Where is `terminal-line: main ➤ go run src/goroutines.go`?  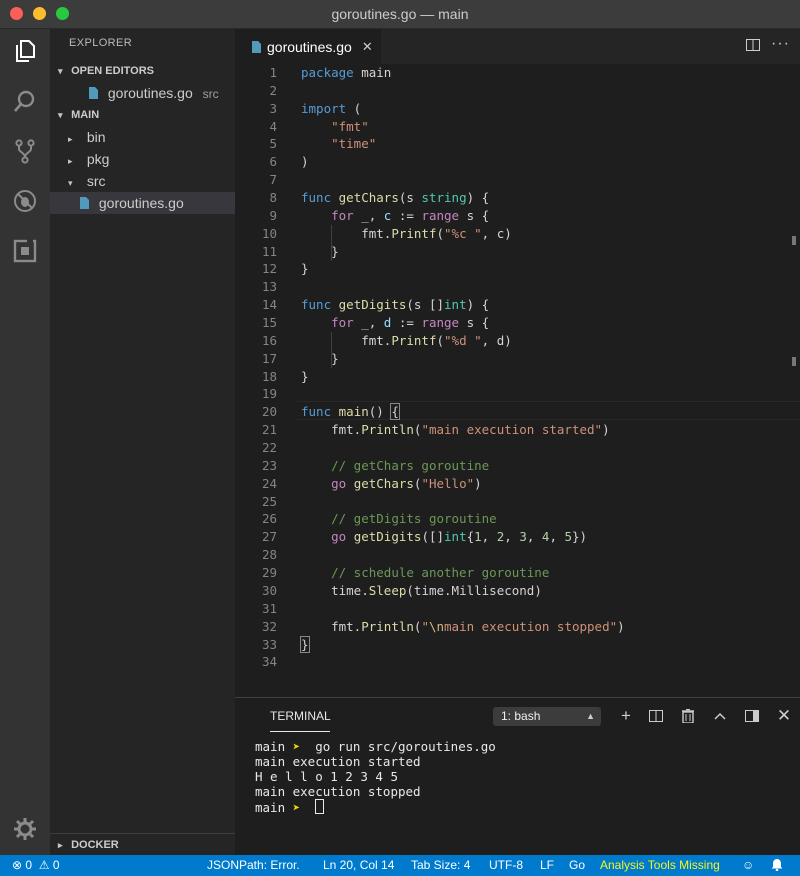 terminal-line: main ➤ go run src/goroutines.go is located at coordinates (375, 746).